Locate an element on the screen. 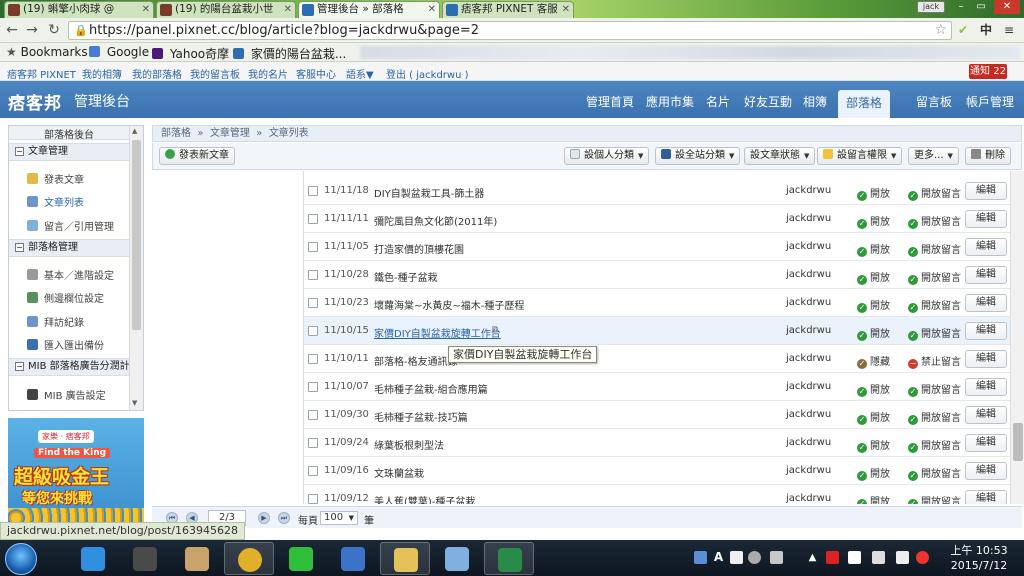 The height and width of the screenshot is (576, 1024). delete-button: 刪除 is located at coordinates (988, 156).